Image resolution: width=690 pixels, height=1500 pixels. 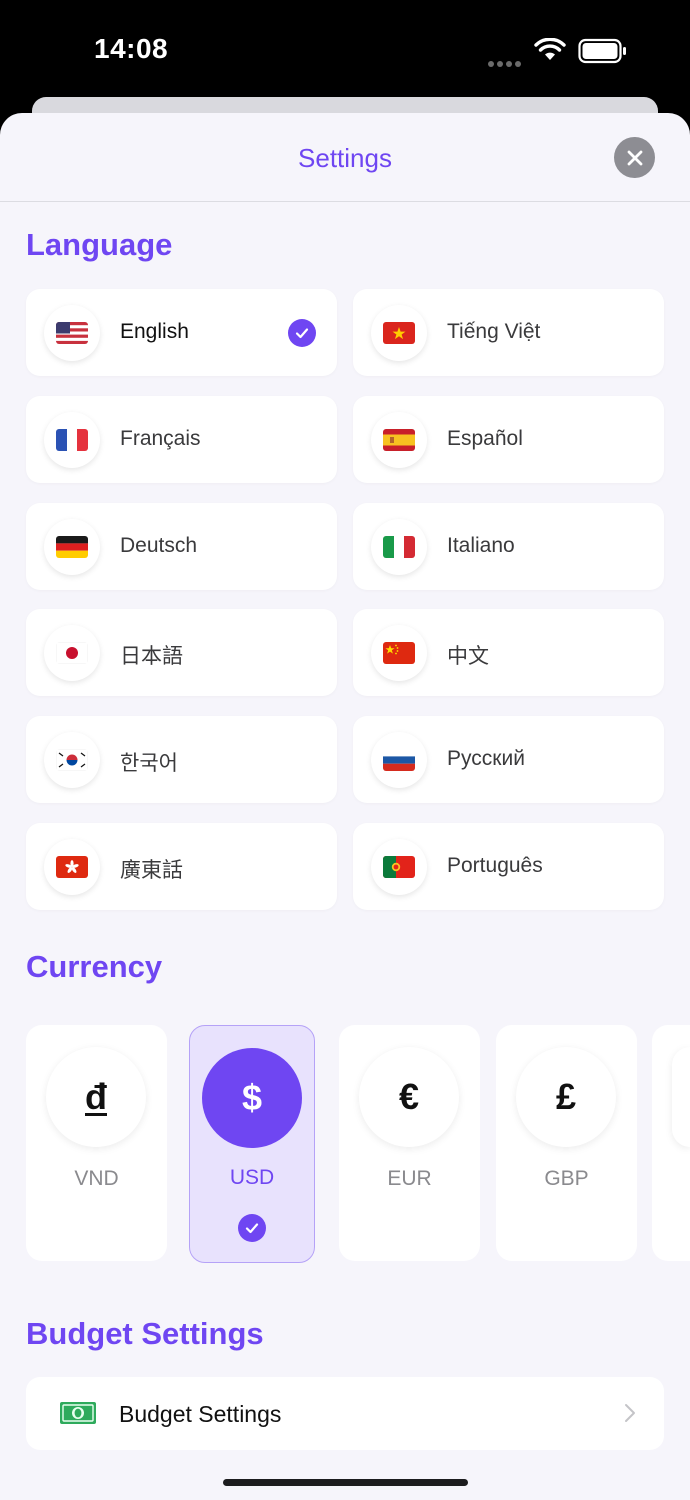 What do you see at coordinates (409, 1097) in the screenshot?
I see `currency-symbol: €` at bounding box center [409, 1097].